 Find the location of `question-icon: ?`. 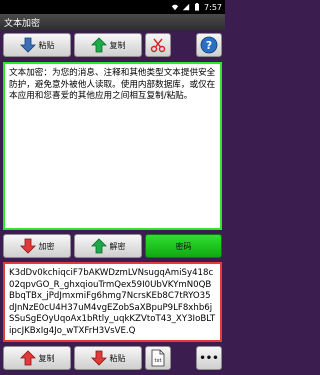

question-icon: ? is located at coordinates (209, 45).